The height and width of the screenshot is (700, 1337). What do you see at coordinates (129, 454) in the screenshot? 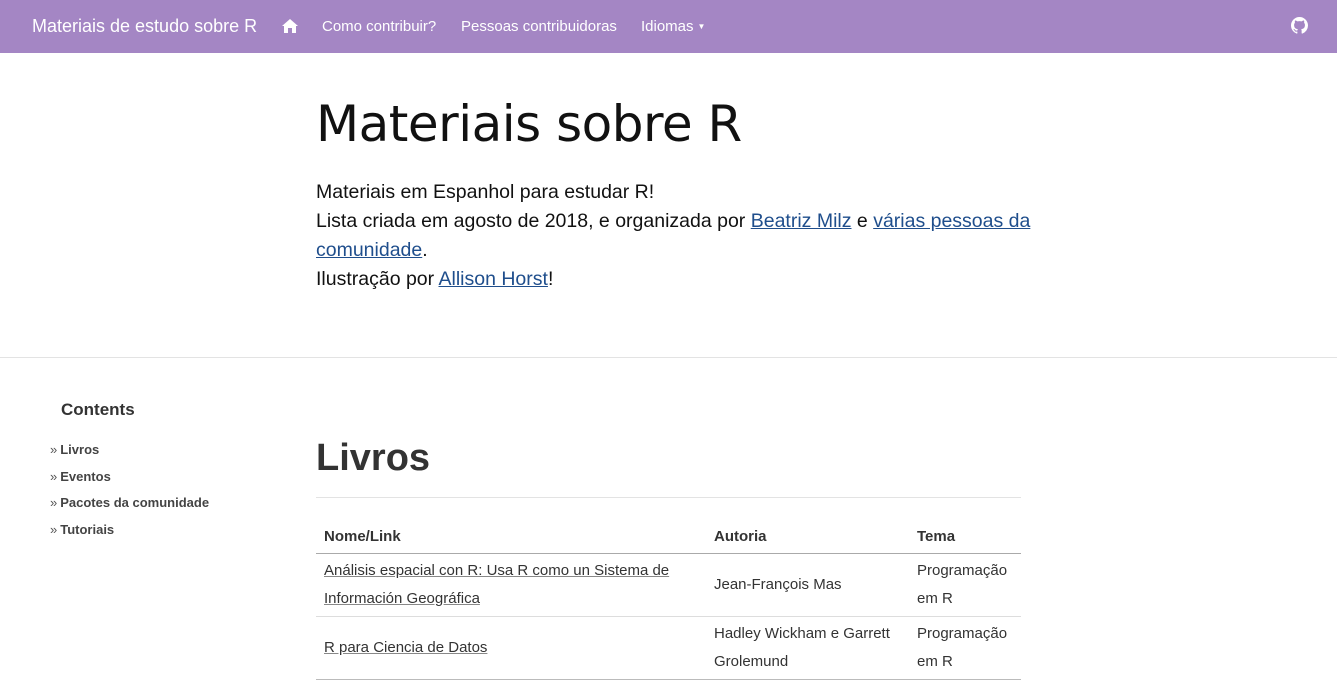
I see `toc-item-livros: » Livros` at bounding box center [129, 454].